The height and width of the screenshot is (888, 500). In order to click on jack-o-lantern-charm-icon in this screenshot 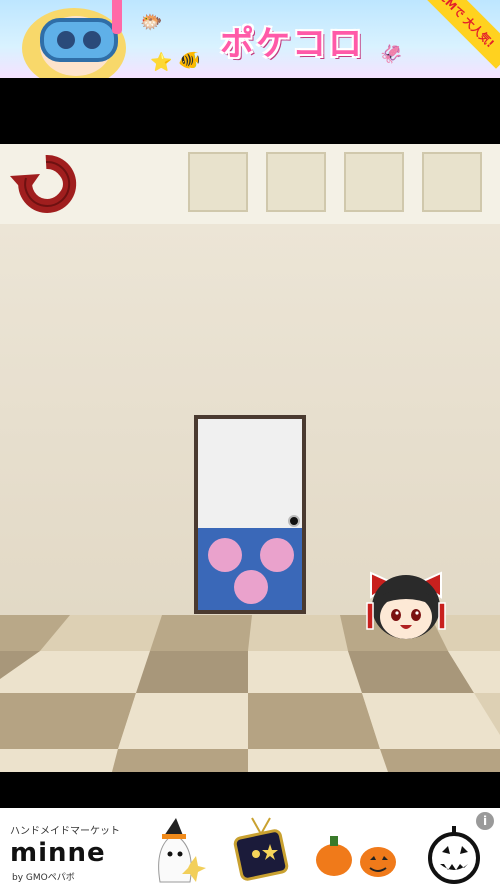, I will do `click(454, 855)`.